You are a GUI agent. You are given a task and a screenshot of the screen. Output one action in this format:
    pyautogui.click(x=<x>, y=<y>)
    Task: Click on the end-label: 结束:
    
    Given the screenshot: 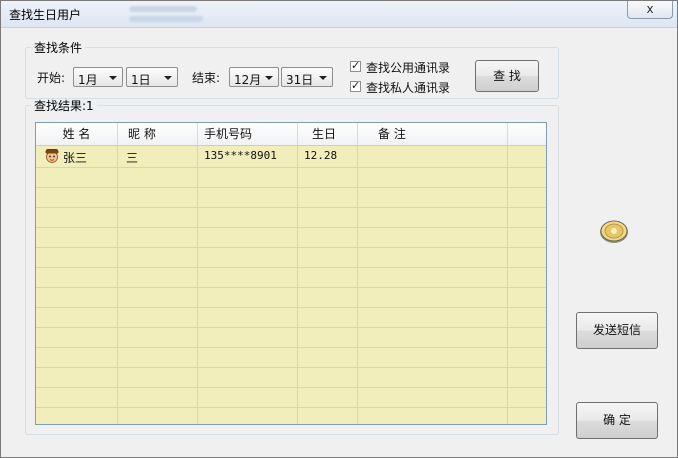 What is the action you would take?
    pyautogui.click(x=206, y=78)
    